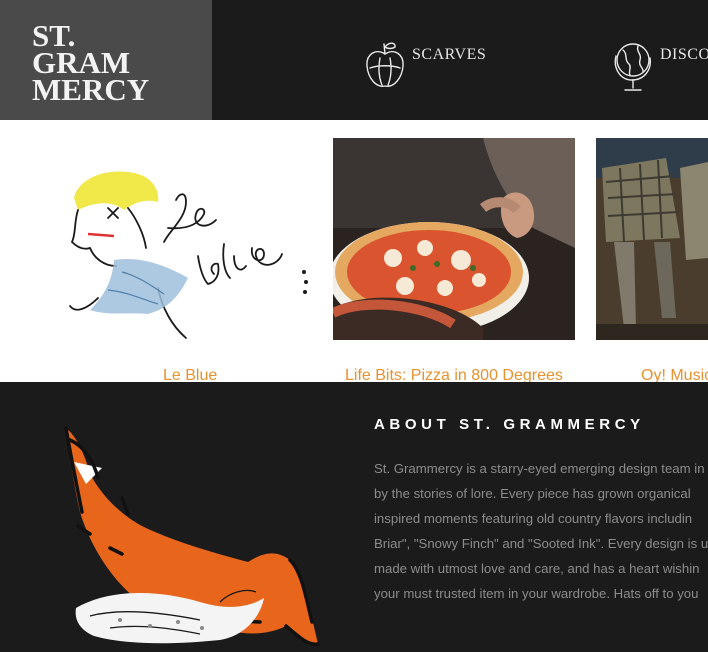 This screenshot has height=652, width=708. I want to click on gallery-card-le-blue: Le Blue, so click(190, 260).